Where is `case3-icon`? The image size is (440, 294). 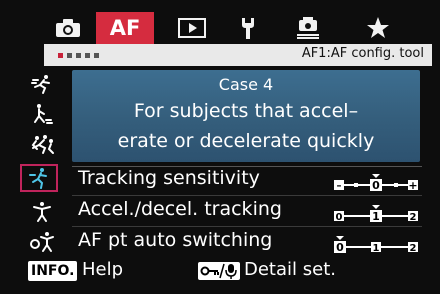
case3-icon is located at coordinates (42, 144).